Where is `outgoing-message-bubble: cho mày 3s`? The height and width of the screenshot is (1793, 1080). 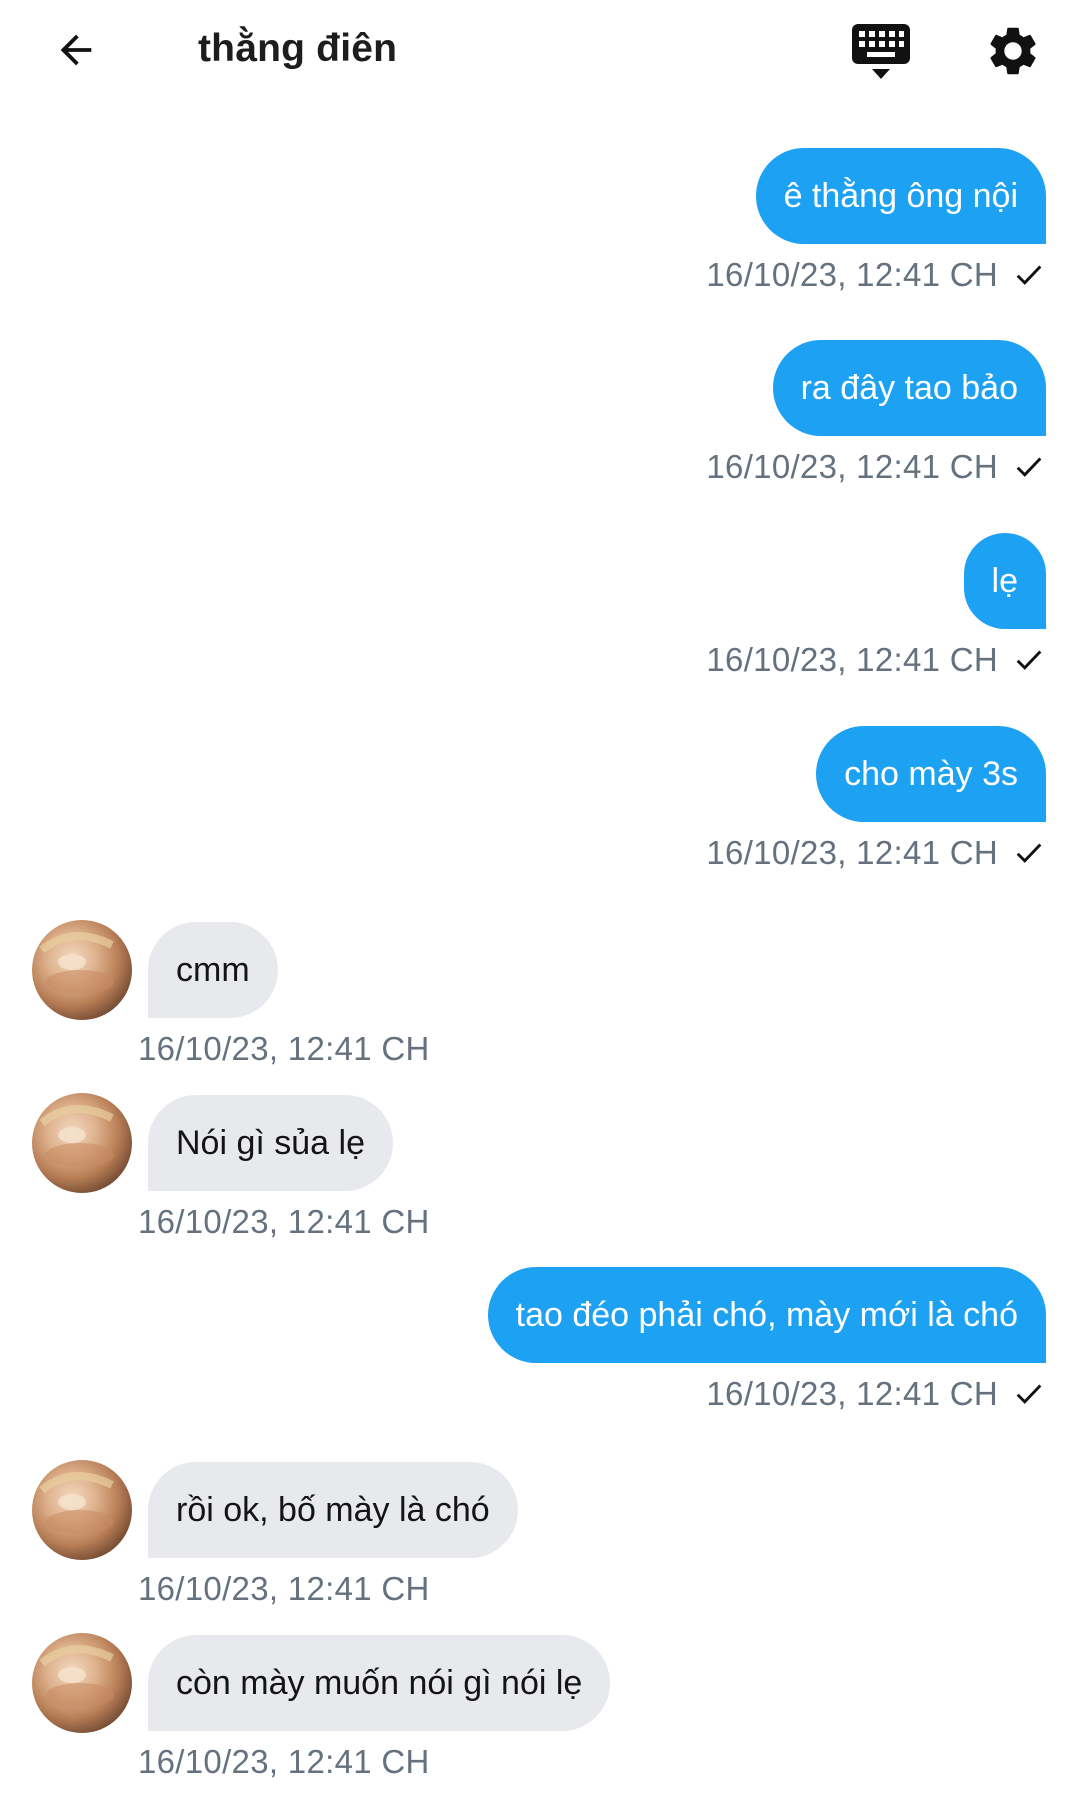 outgoing-message-bubble: cho mày 3s is located at coordinates (931, 774).